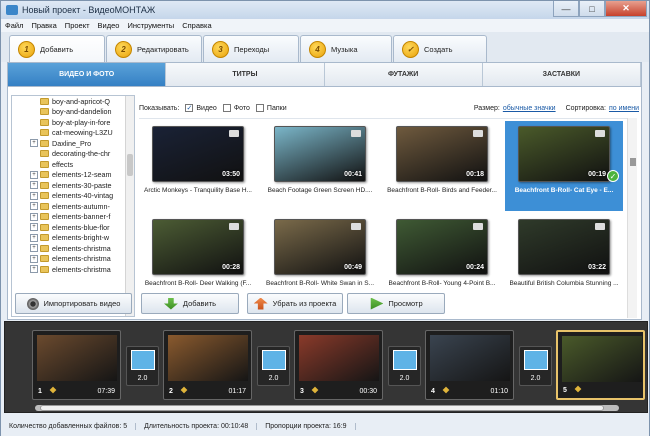 The image size is (650, 436). What do you see at coordinates (44, 164) in the screenshot?
I see `folder-icon` at bounding box center [44, 164].